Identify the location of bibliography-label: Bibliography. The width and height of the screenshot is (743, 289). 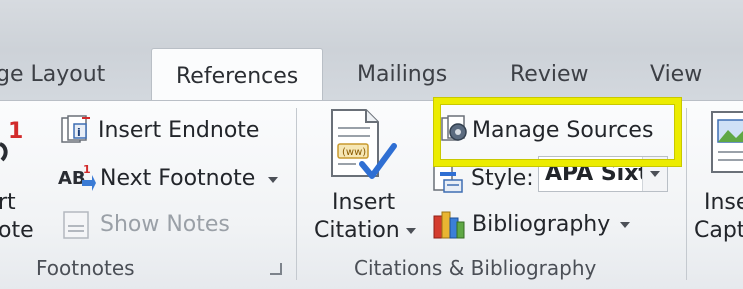
(541, 224).